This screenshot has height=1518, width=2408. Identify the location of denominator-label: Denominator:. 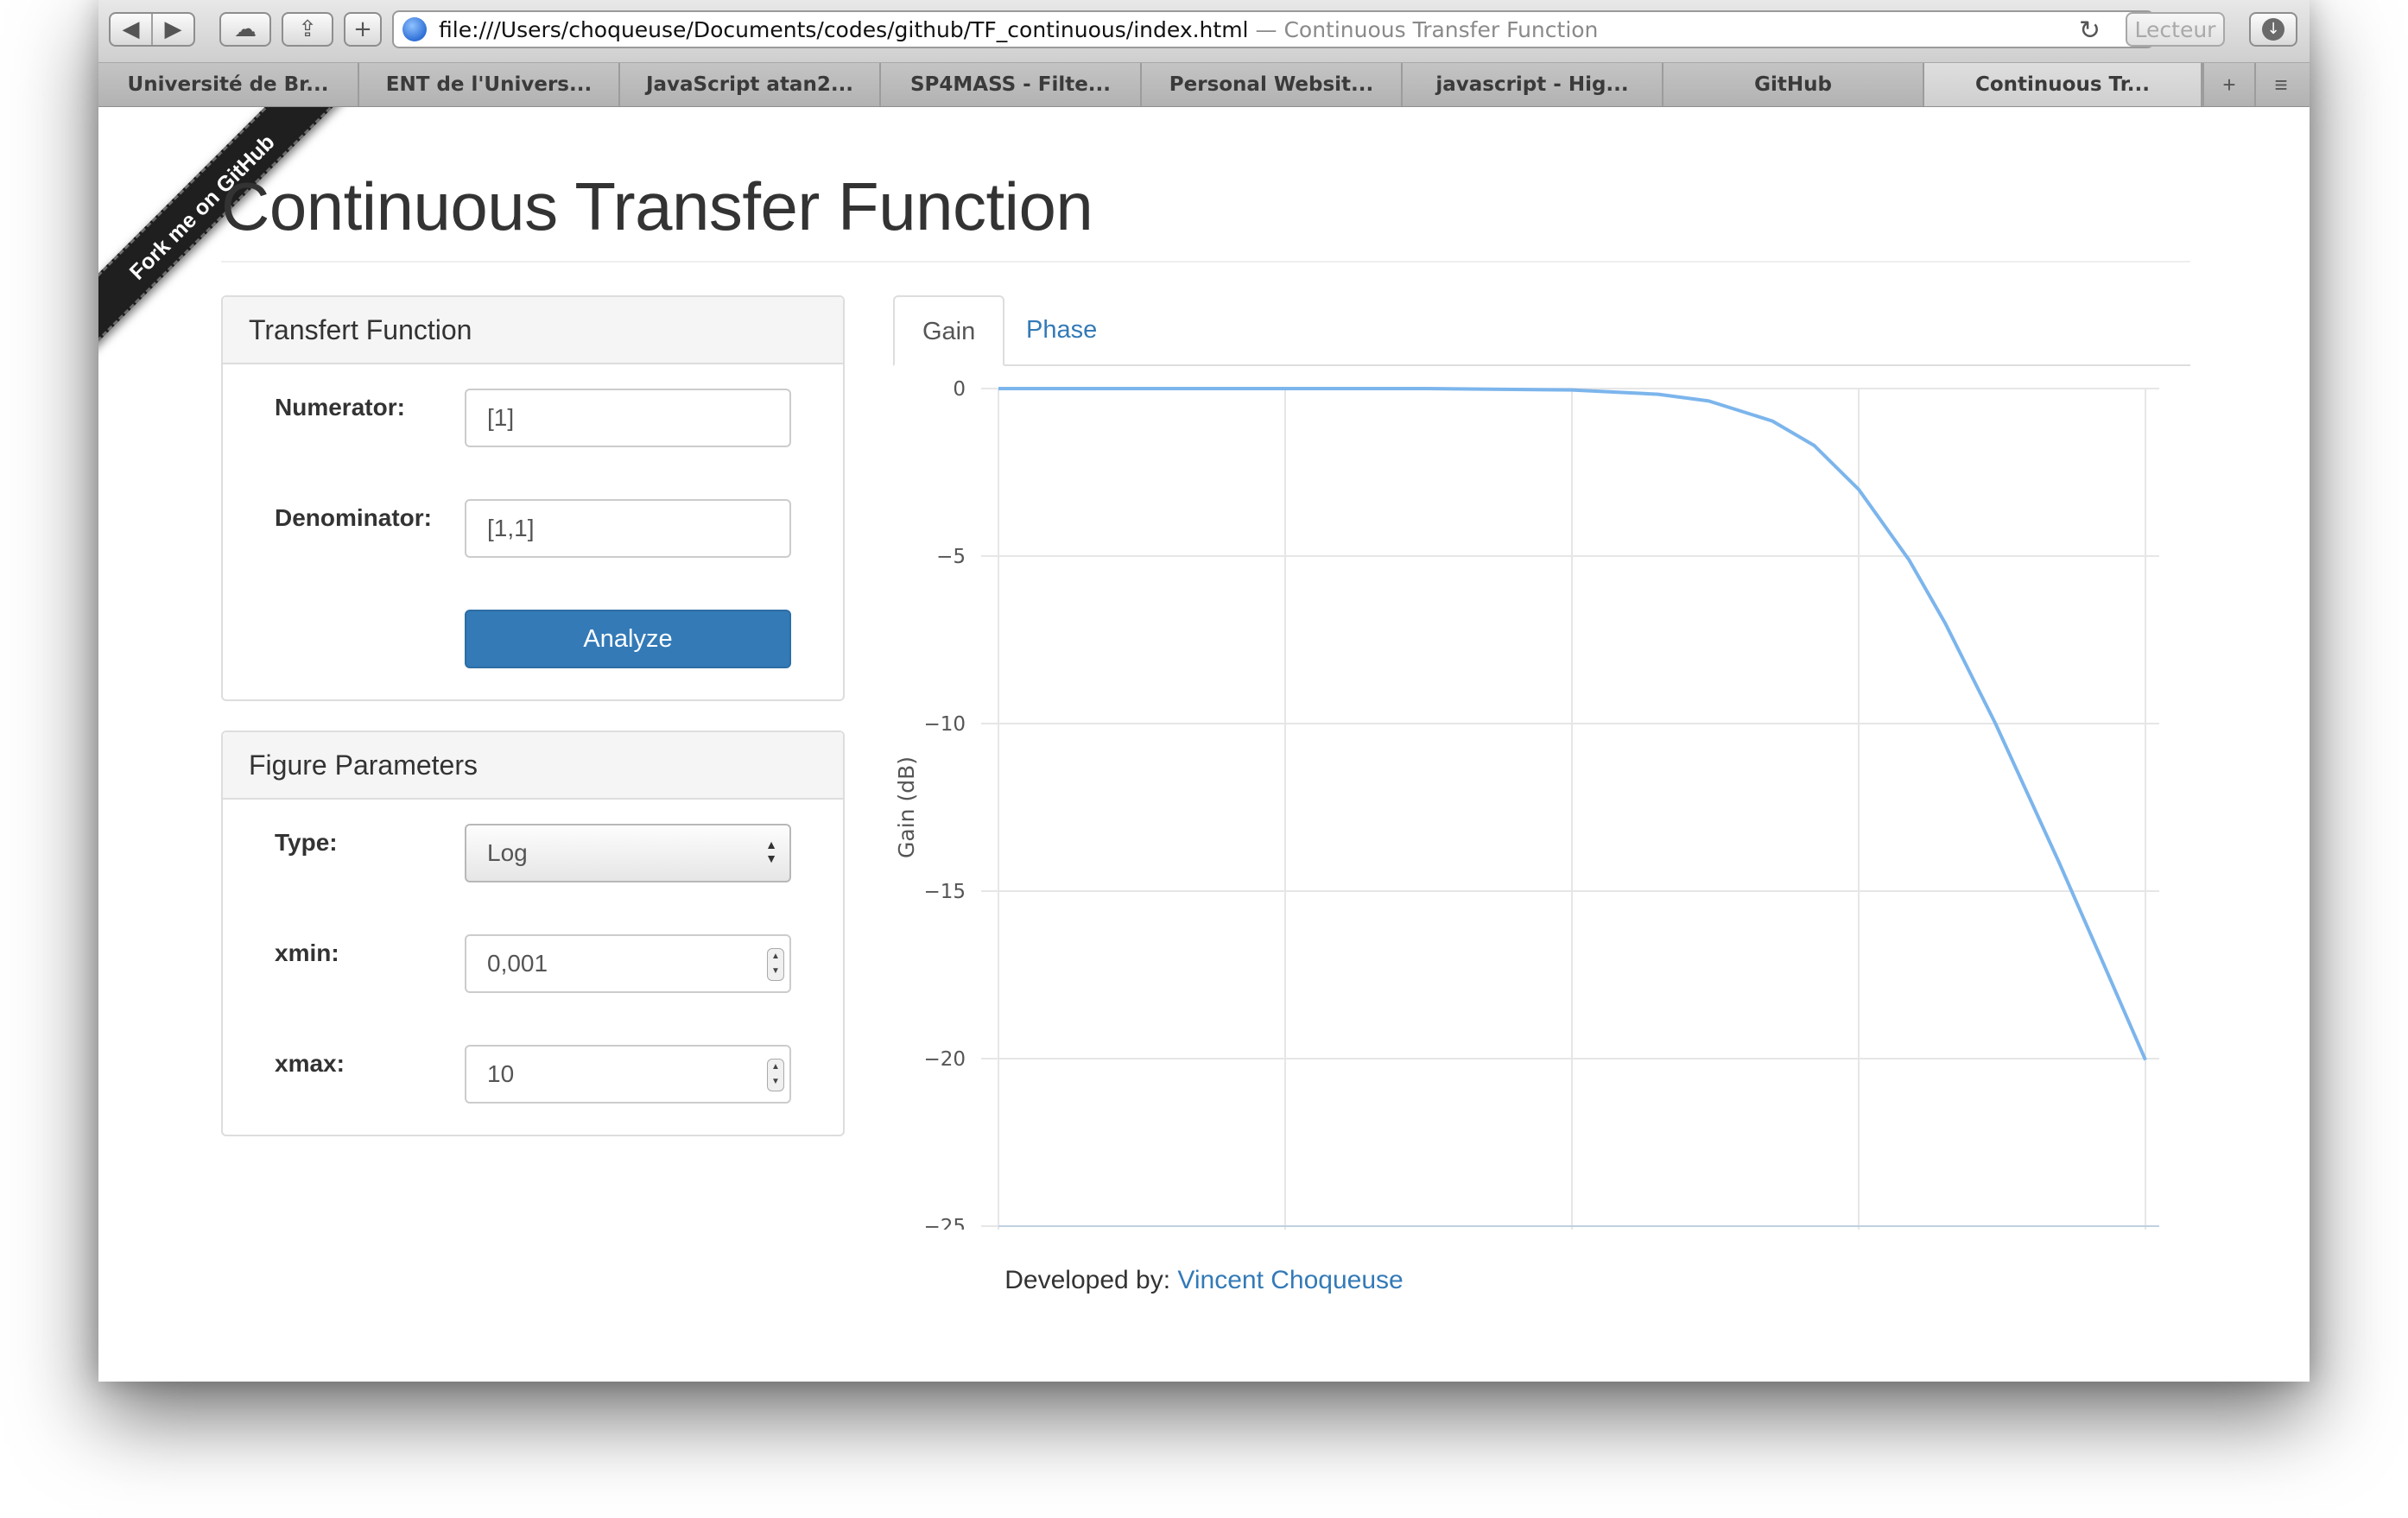
(353, 517).